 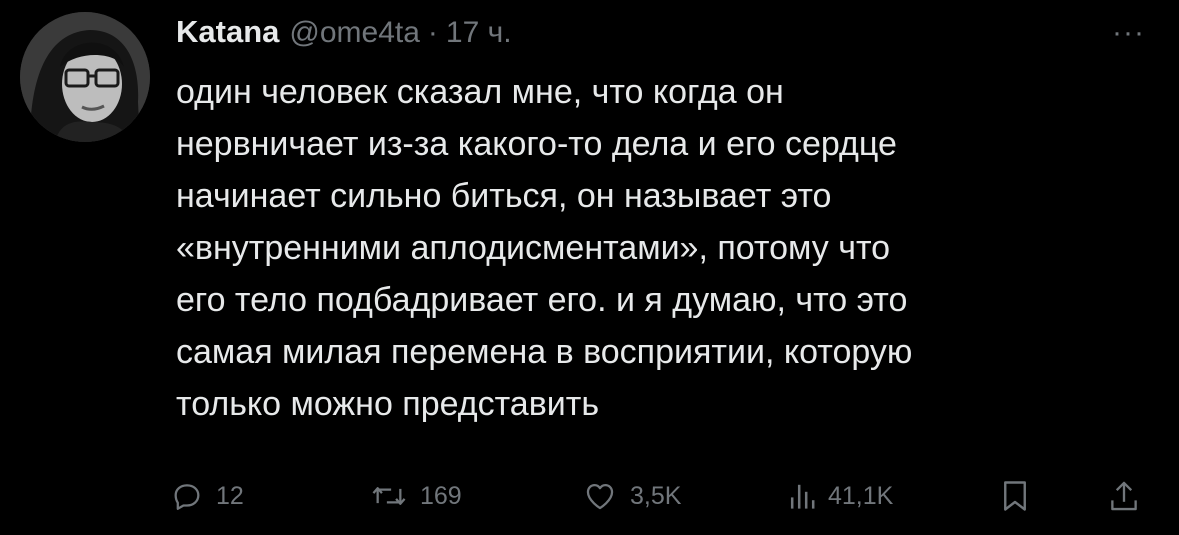 I want to click on reply-button: 12, so click(x=207, y=496).